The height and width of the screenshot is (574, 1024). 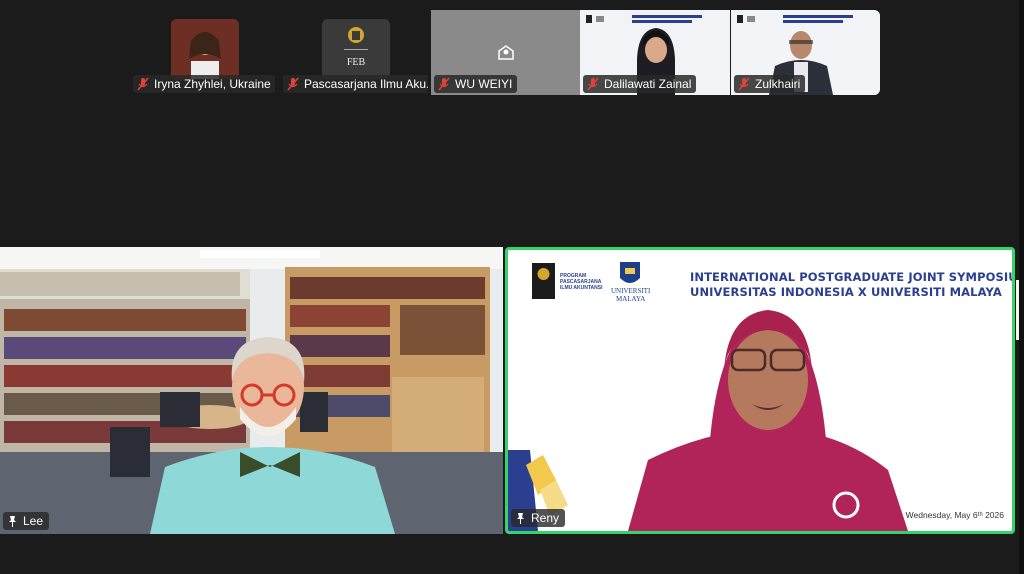 I want to click on speaker-name: Reny, so click(x=545, y=518).